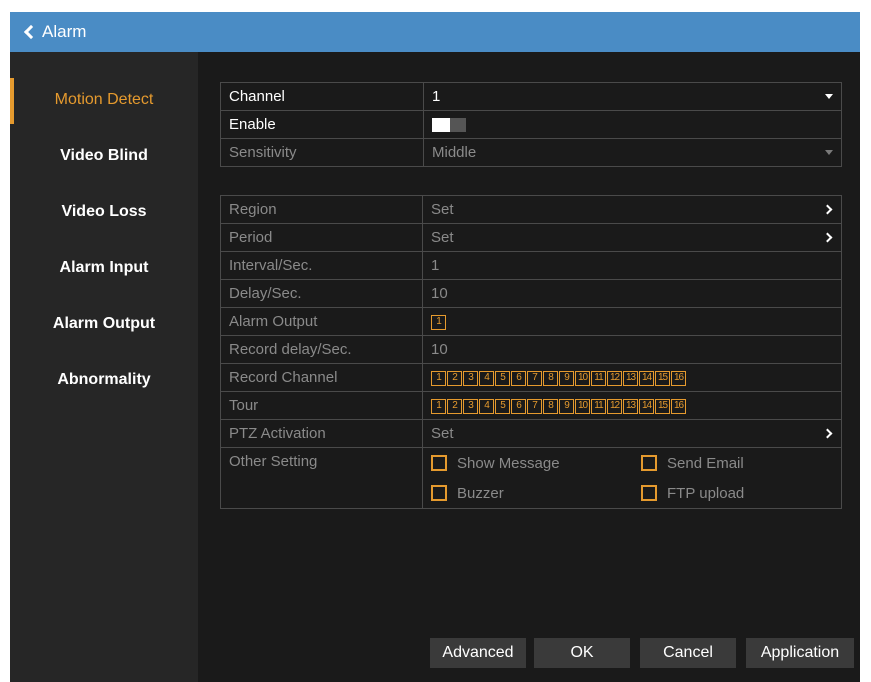 The height and width of the screenshot is (682, 871). What do you see at coordinates (614, 378) in the screenshot?
I see `record-channel-checkbox: 12` at bounding box center [614, 378].